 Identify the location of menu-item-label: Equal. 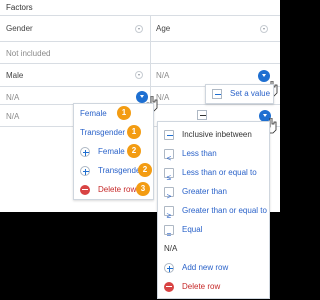
(192, 229).